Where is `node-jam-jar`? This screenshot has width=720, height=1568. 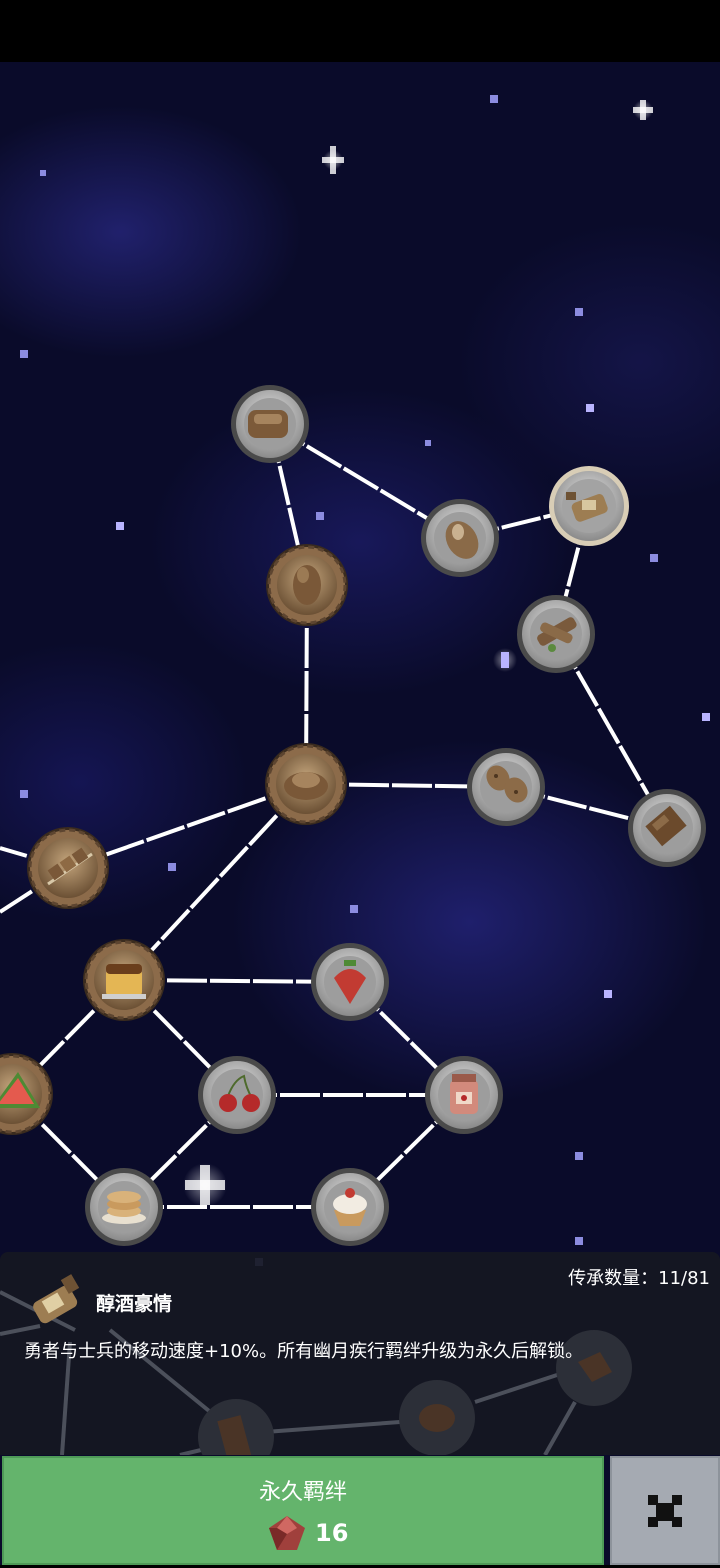 node-jam-jar is located at coordinates (464, 1095).